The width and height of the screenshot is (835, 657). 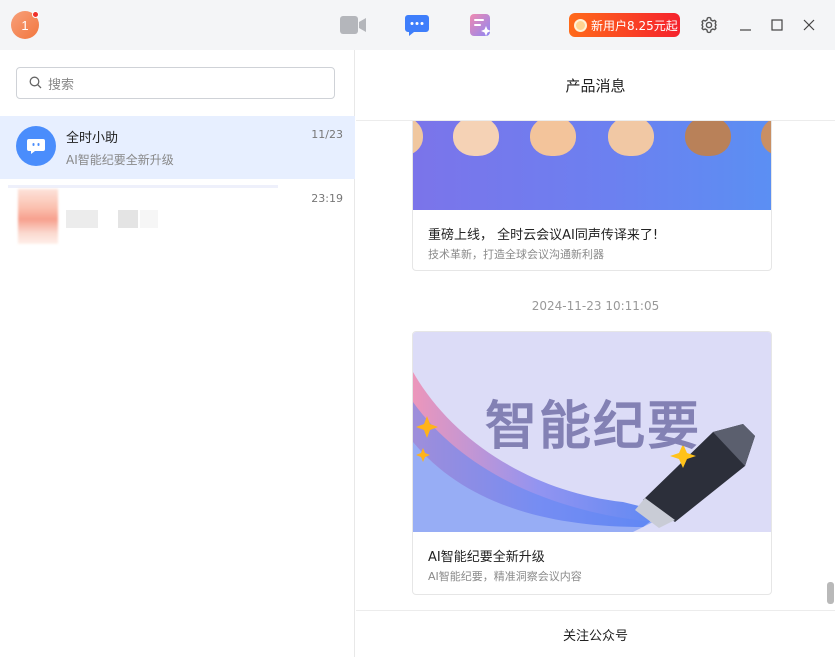 What do you see at coordinates (481, 25) in the screenshot?
I see `notes-icon` at bounding box center [481, 25].